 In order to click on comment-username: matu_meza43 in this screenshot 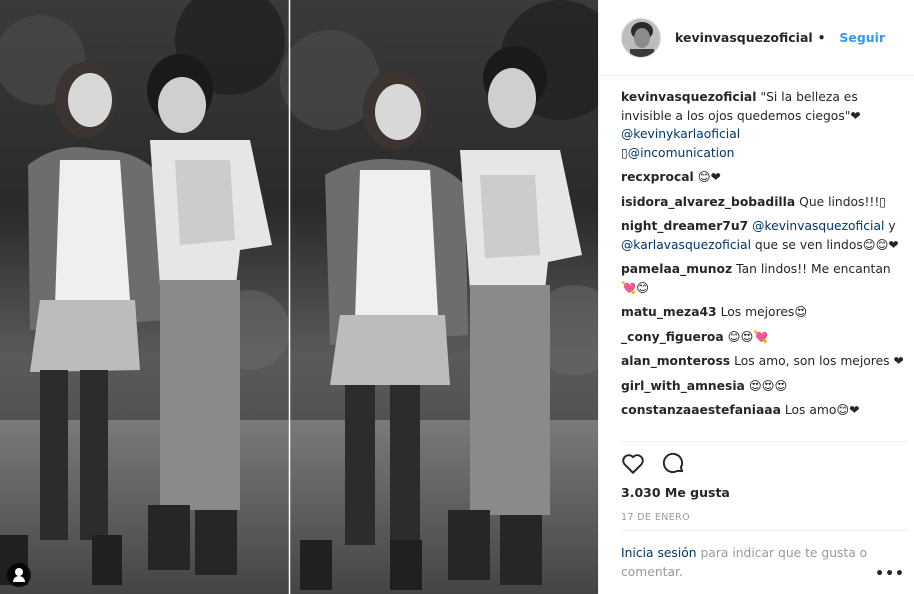, I will do `click(669, 312)`.